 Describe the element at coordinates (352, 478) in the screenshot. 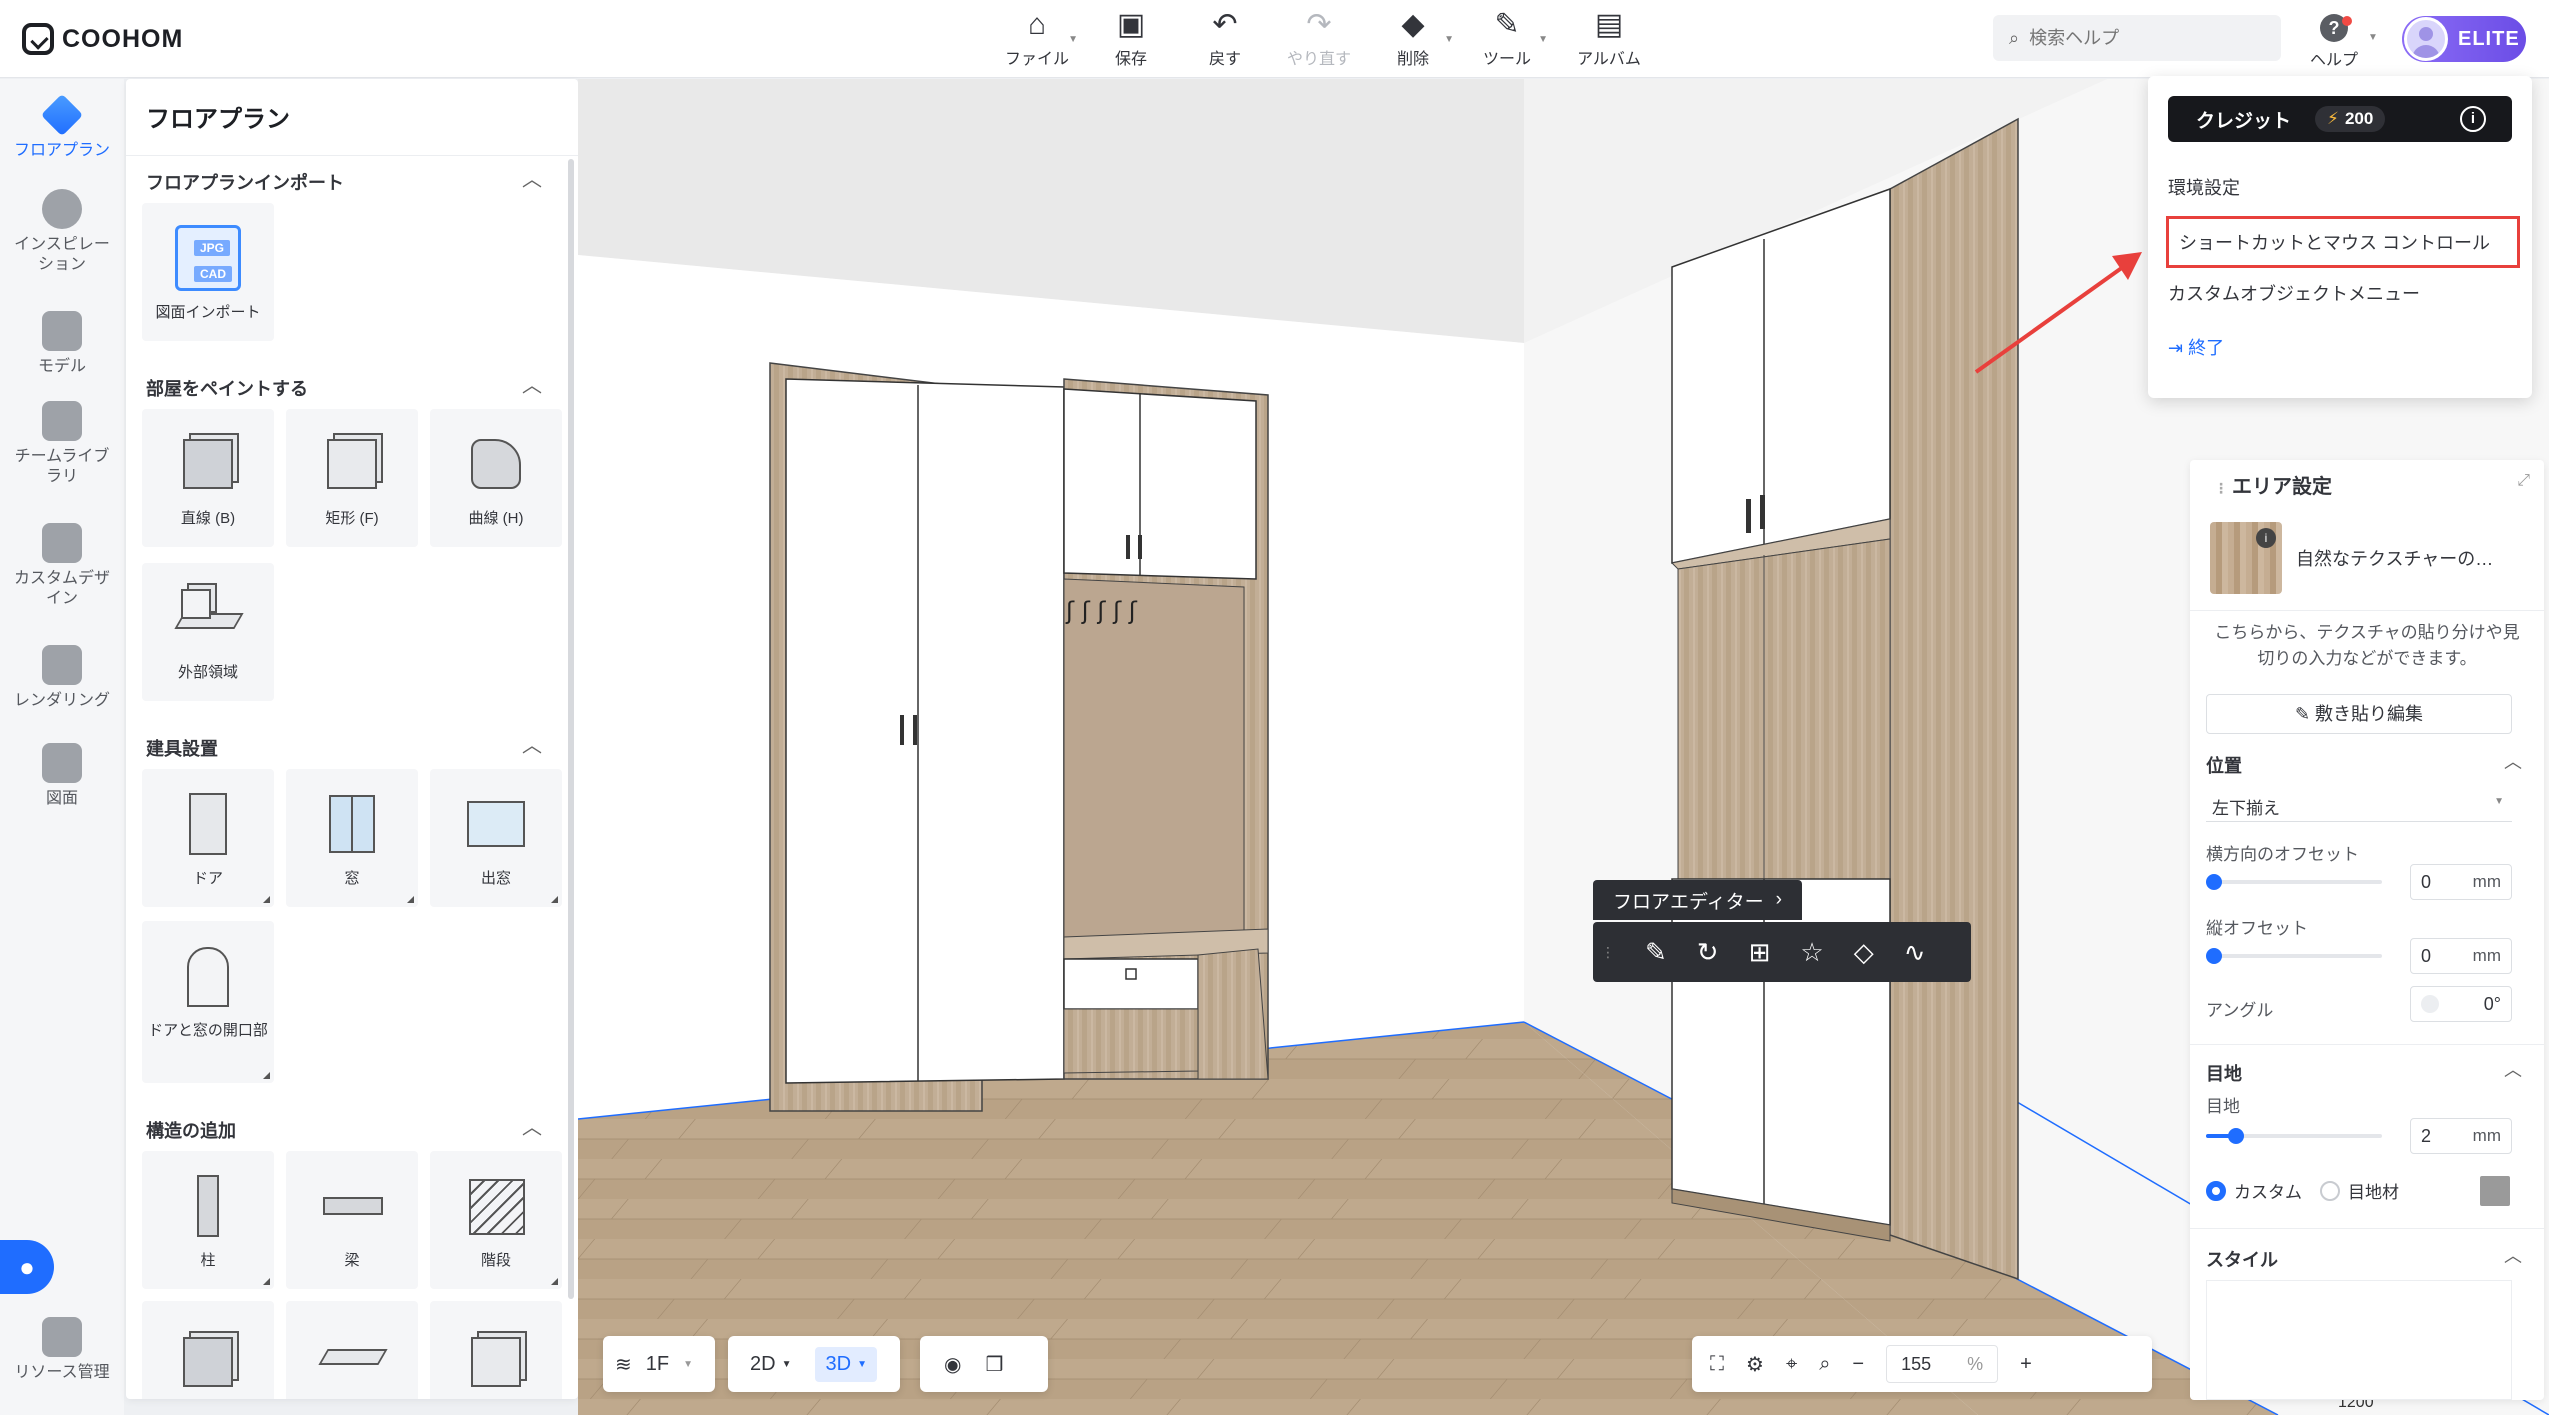

I see `rect-room-card: 矩形 (F)` at that location.